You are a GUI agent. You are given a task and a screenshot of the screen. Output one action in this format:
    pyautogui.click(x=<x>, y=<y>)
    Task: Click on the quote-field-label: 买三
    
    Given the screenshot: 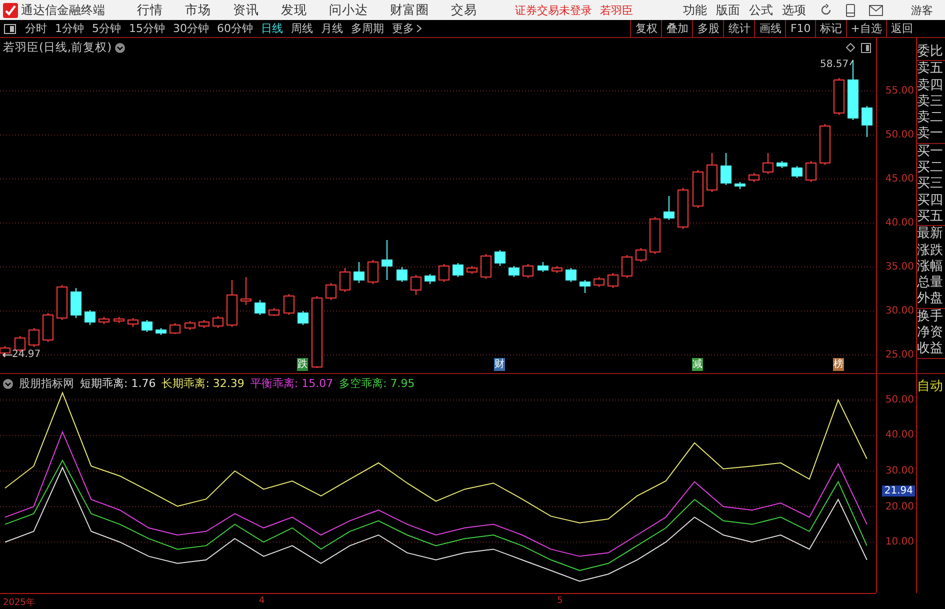 What is the action you would take?
    pyautogui.click(x=930, y=184)
    